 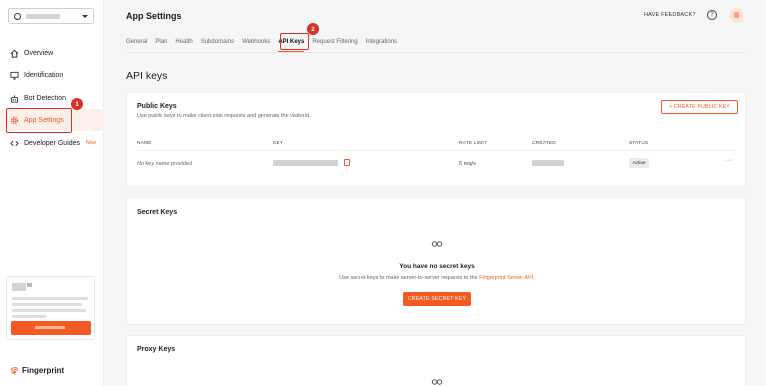 I want to click on sidebar-item-developer-guides: Developer Guides New, so click(x=52, y=143).